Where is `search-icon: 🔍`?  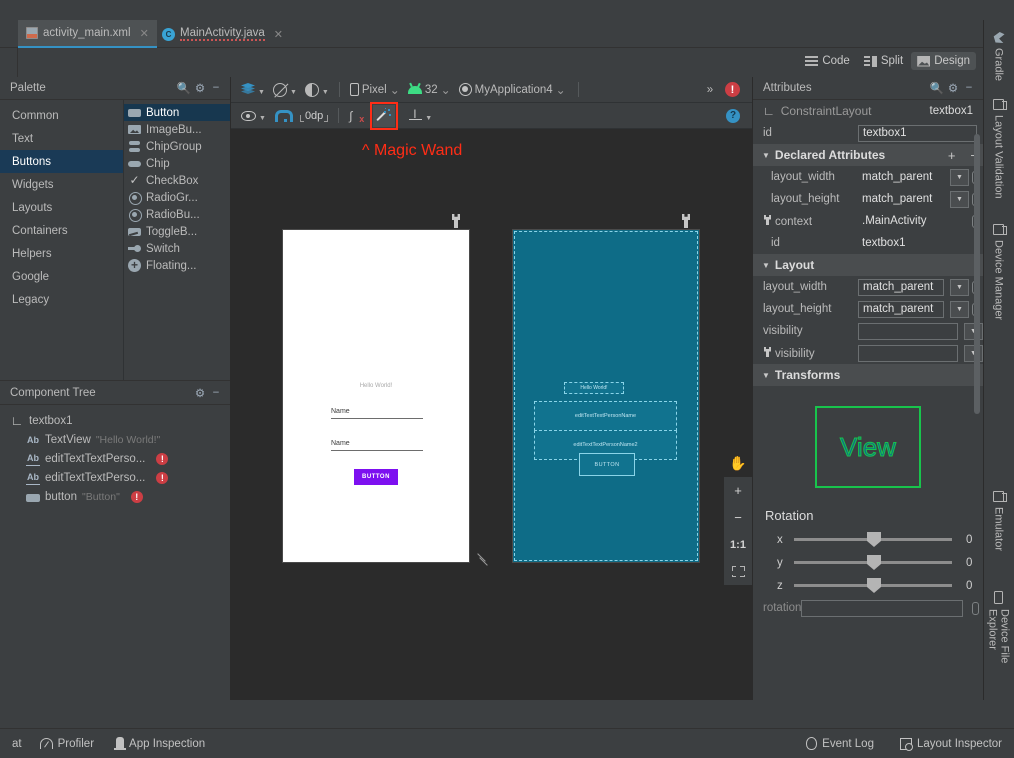 search-icon: 🔍 is located at coordinates (937, 88).